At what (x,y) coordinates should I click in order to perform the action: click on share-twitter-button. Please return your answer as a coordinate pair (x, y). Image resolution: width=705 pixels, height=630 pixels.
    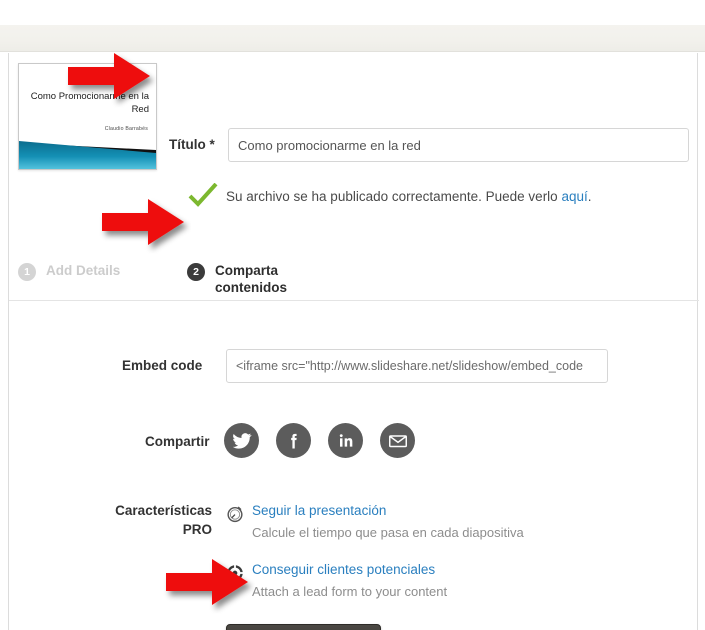
    Looking at the image, I should click on (241, 440).